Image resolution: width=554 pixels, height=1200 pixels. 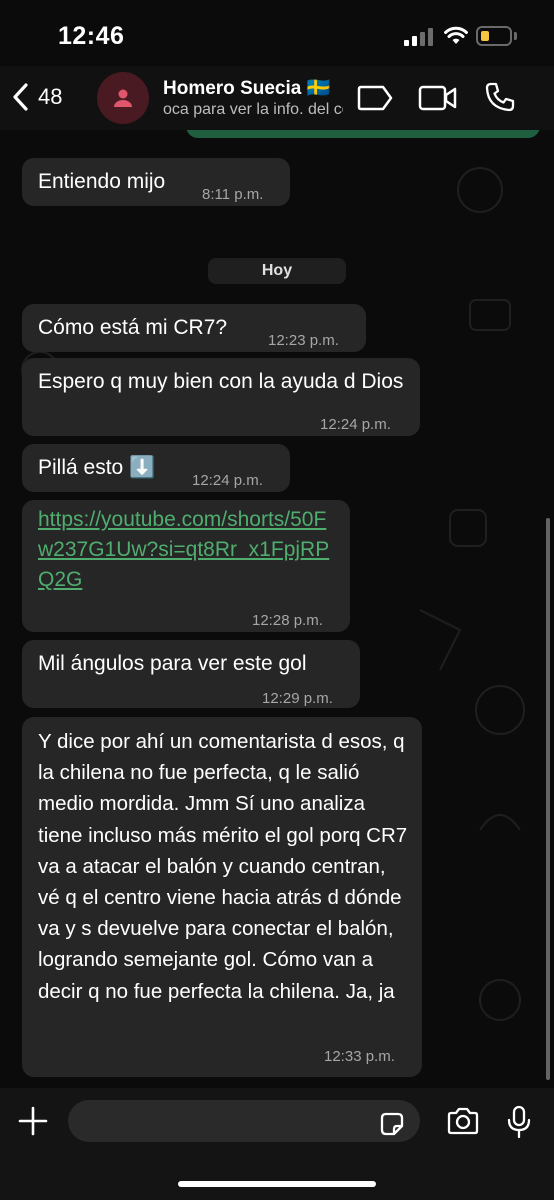 What do you see at coordinates (297, 698) in the screenshot?
I see `message-time: 12:29 p.m.` at bounding box center [297, 698].